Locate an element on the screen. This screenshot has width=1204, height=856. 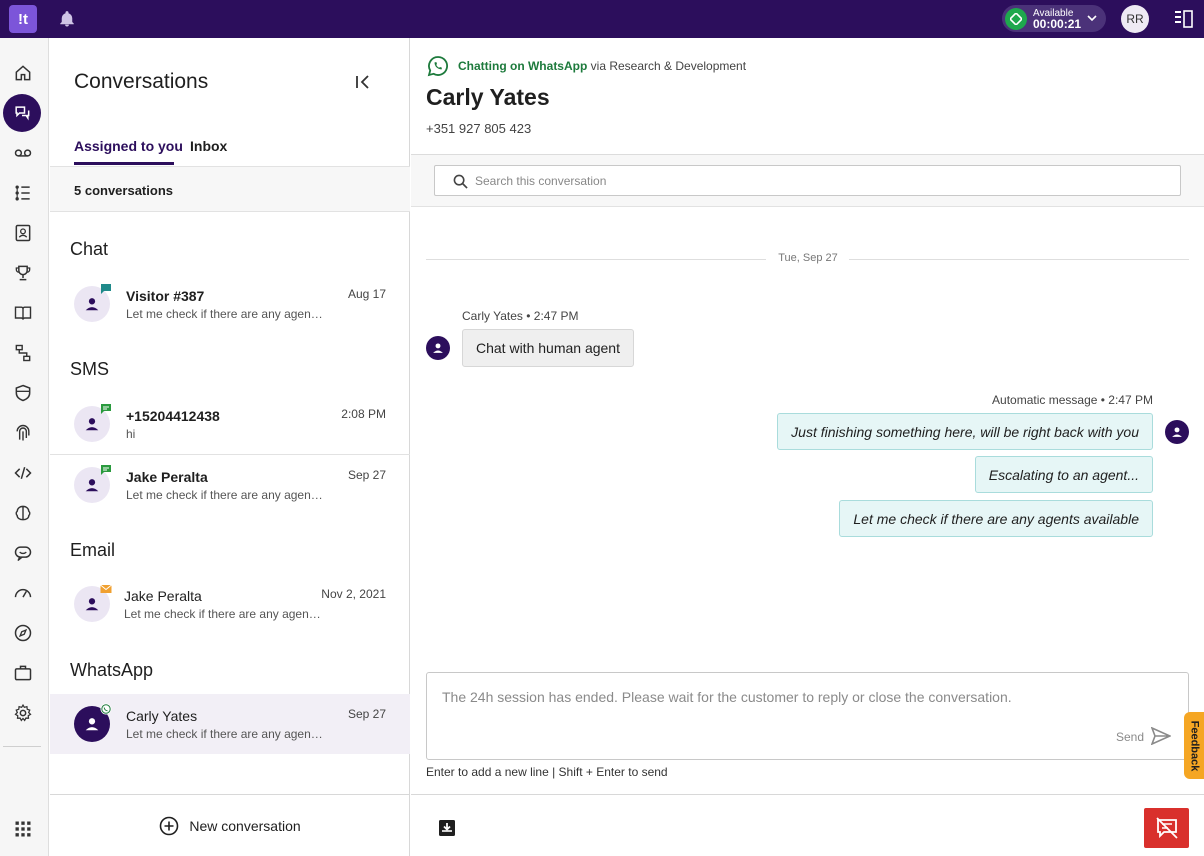
incoming-message-meta: Carly Yates • 2:47 PM is located at coordinates (520, 316).